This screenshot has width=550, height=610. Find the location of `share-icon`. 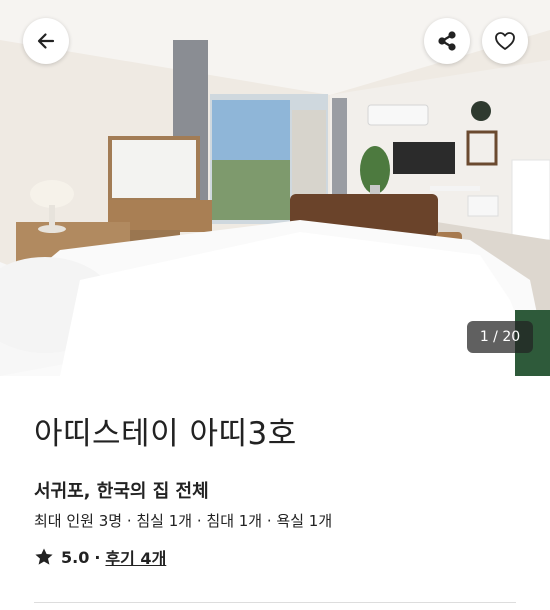

share-icon is located at coordinates (447, 41).